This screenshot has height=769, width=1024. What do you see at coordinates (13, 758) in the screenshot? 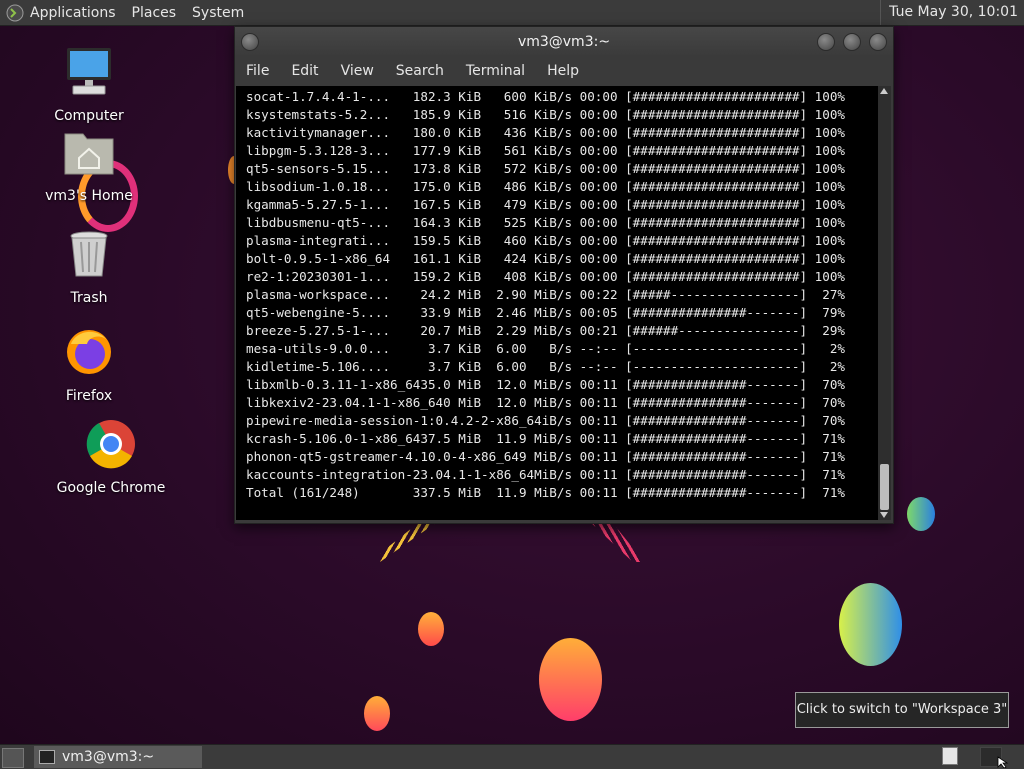
I see `show-desktop-icon` at bounding box center [13, 758].